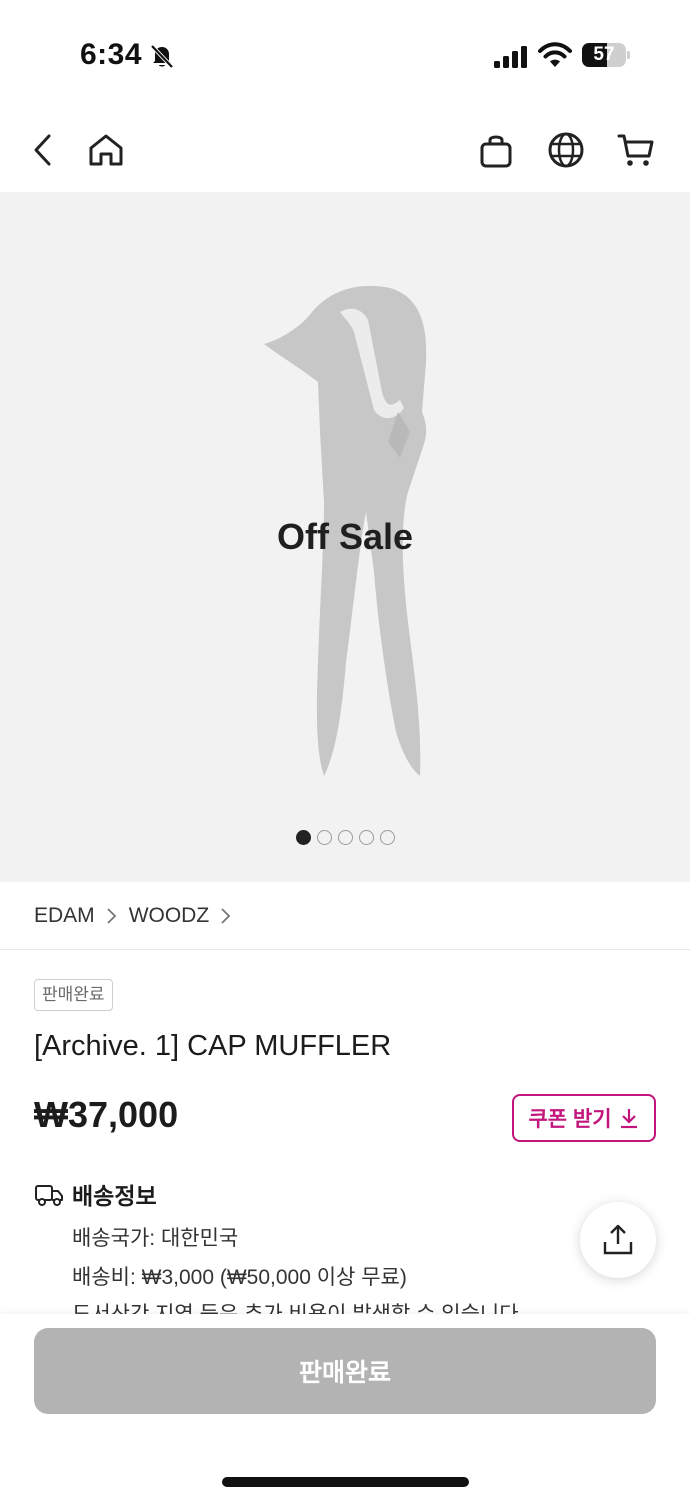 This screenshot has height=1500, width=690. I want to click on cart-icon, so click(636, 150).